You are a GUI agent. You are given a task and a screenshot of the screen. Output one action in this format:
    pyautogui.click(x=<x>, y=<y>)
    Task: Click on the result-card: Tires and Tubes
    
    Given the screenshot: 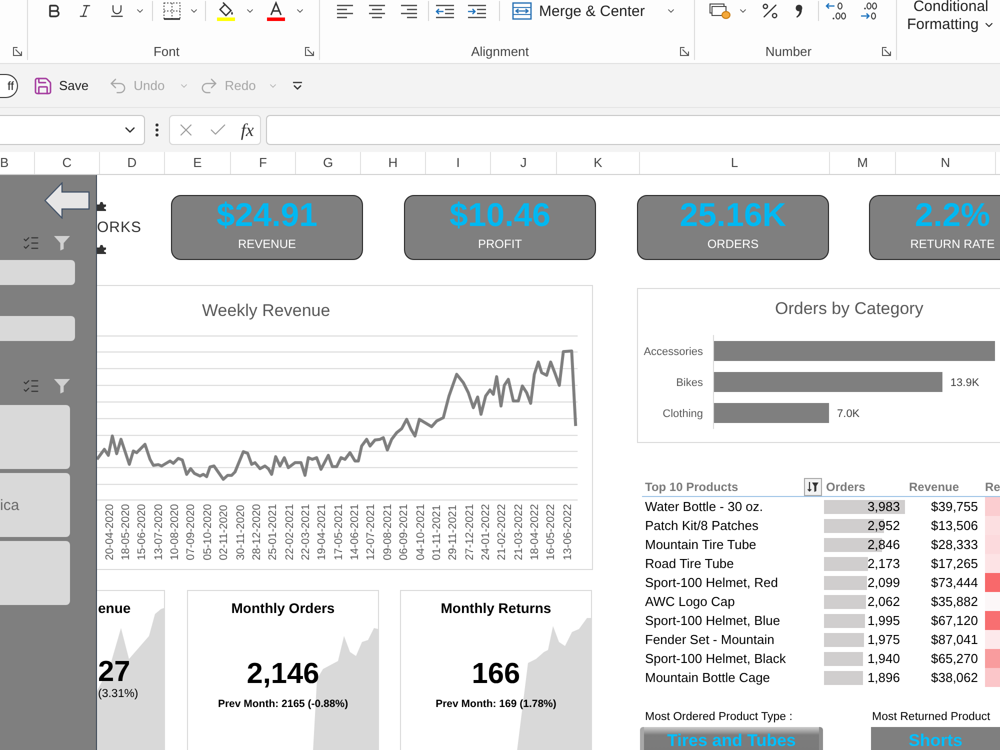 What is the action you would take?
    pyautogui.click(x=731, y=738)
    